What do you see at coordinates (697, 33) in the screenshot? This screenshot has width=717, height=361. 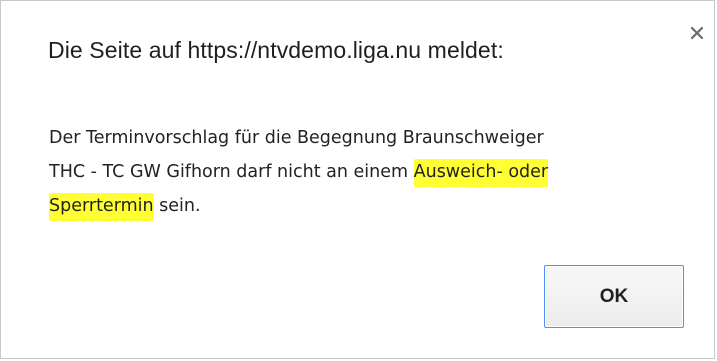 I see `close-icon` at bounding box center [697, 33].